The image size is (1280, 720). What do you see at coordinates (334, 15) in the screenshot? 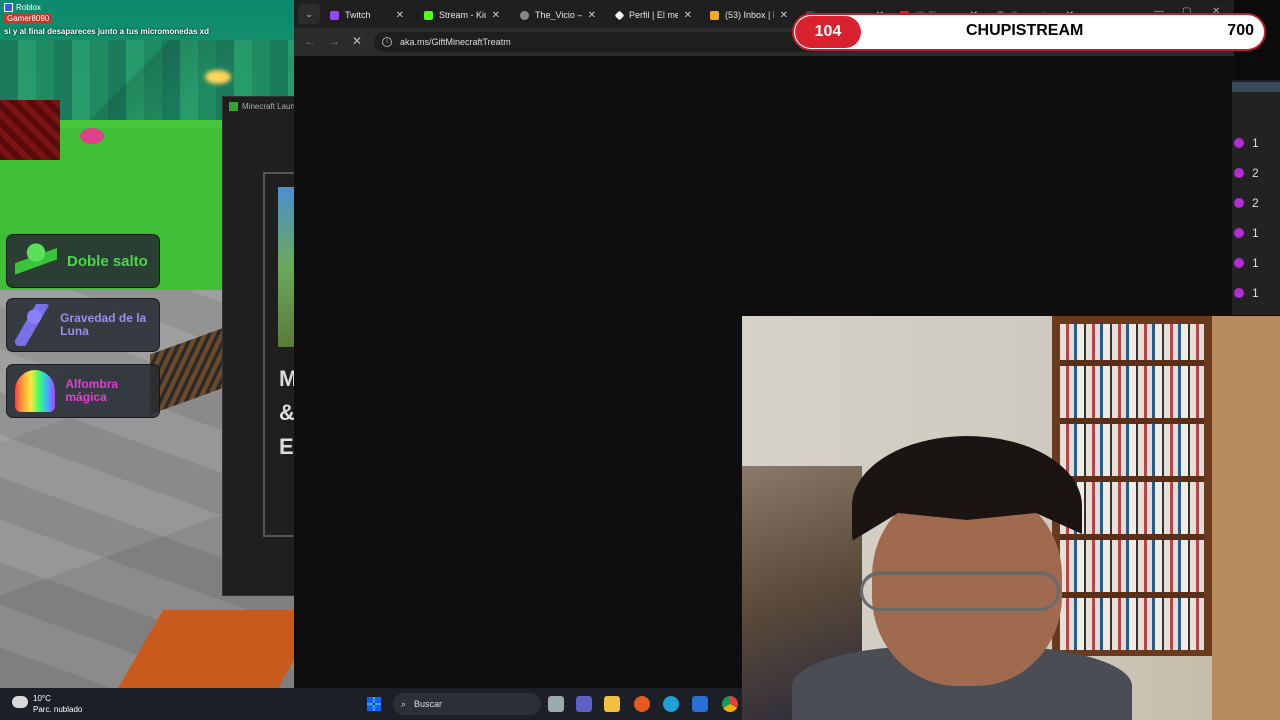
I see `twitch-icon` at bounding box center [334, 15].